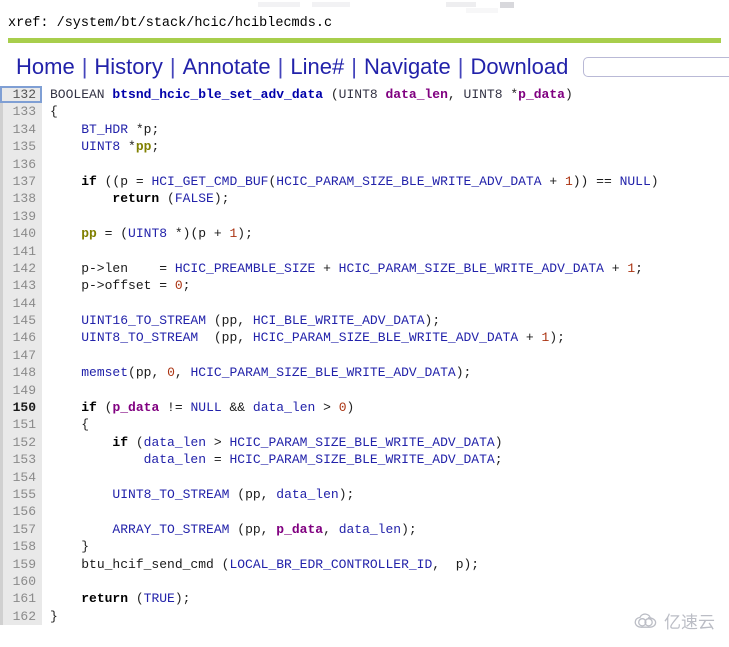 This screenshot has height=647, width=729. What do you see at coordinates (21, 338) in the screenshot?
I see `line-number-146: 146` at bounding box center [21, 338].